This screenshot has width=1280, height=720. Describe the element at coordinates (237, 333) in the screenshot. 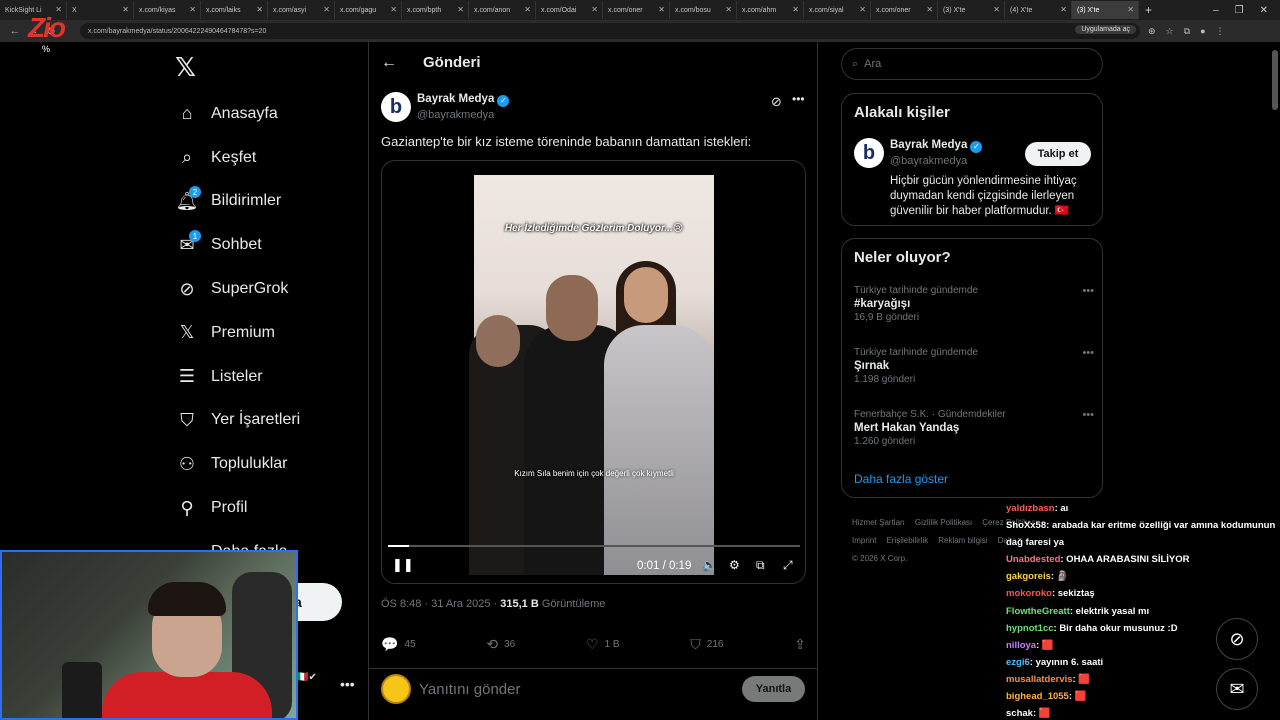

I see `nav-item-premium: 𝕏 Premium` at that location.